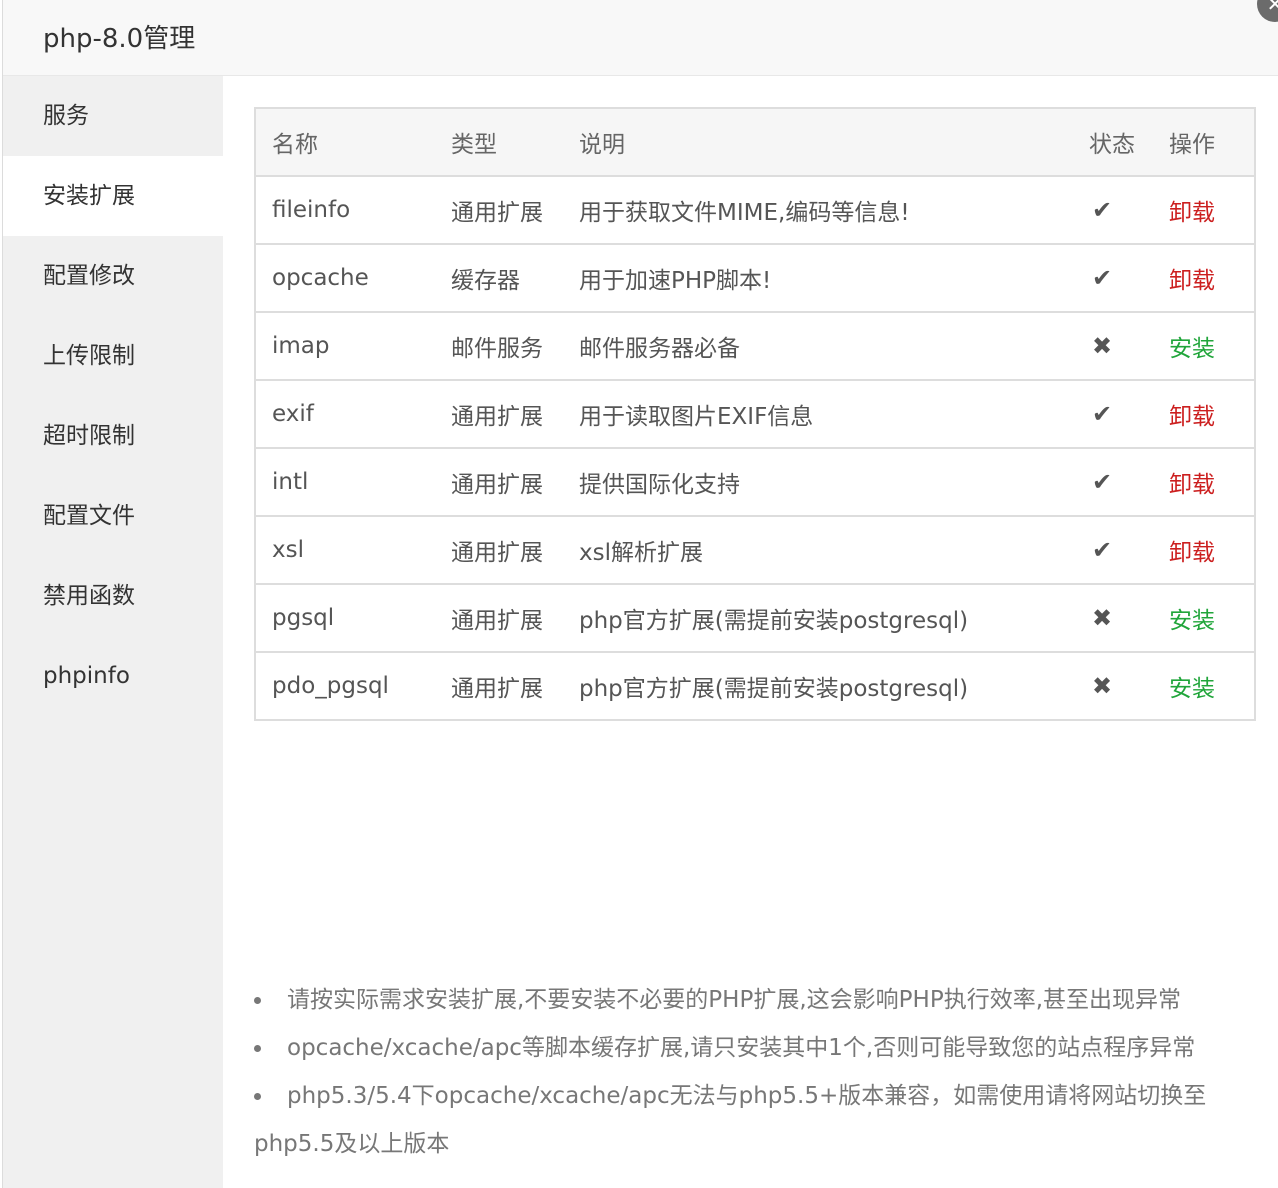  What do you see at coordinates (818, 210) in the screenshot?
I see `ext-desc: 用于获取文件MIME,编码等信息!` at bounding box center [818, 210].